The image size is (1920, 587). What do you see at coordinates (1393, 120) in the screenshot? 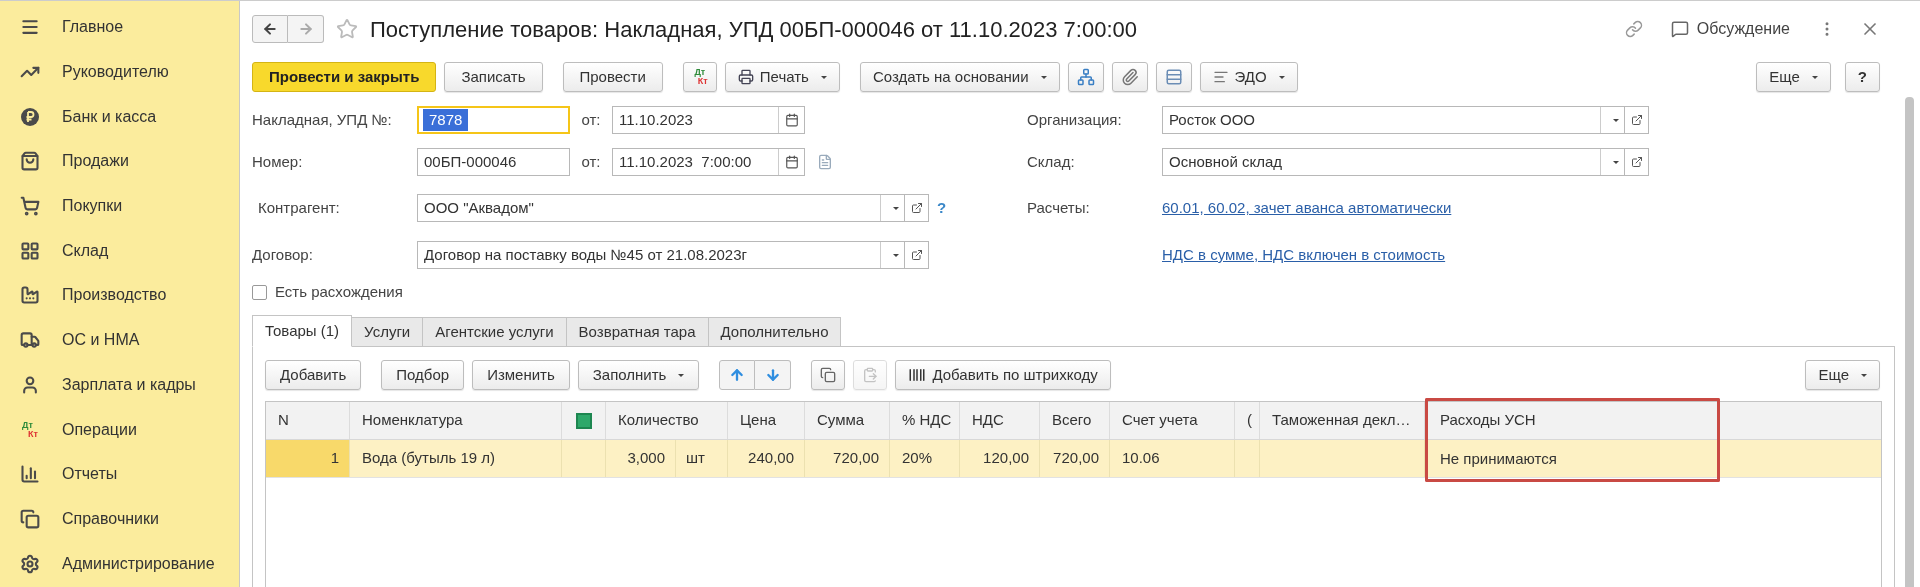
I see `organization-field: Росток ООО` at bounding box center [1393, 120].